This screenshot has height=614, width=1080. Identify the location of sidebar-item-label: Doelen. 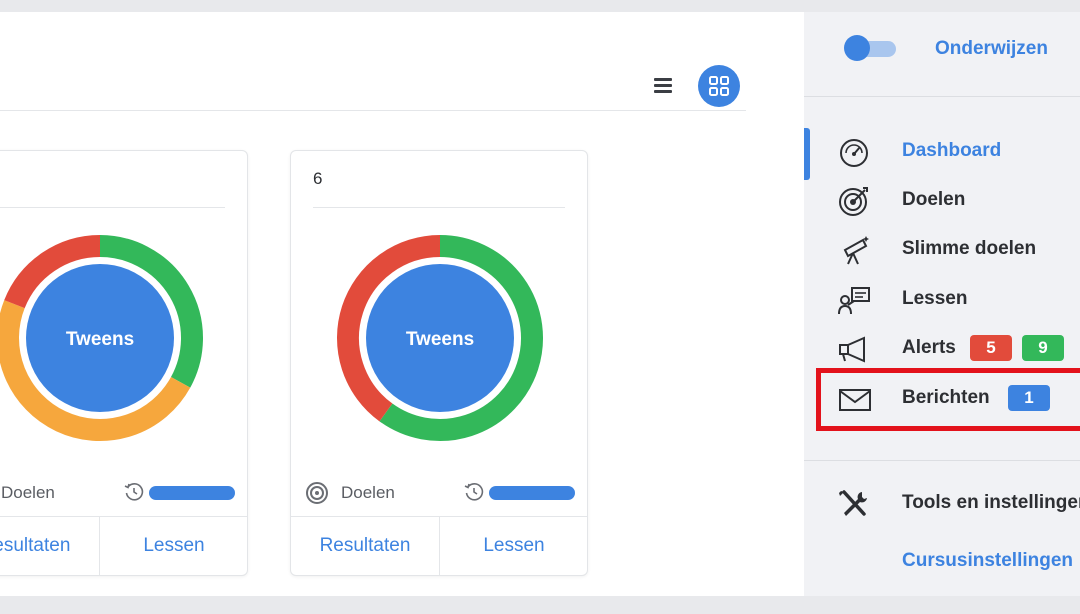
(934, 199).